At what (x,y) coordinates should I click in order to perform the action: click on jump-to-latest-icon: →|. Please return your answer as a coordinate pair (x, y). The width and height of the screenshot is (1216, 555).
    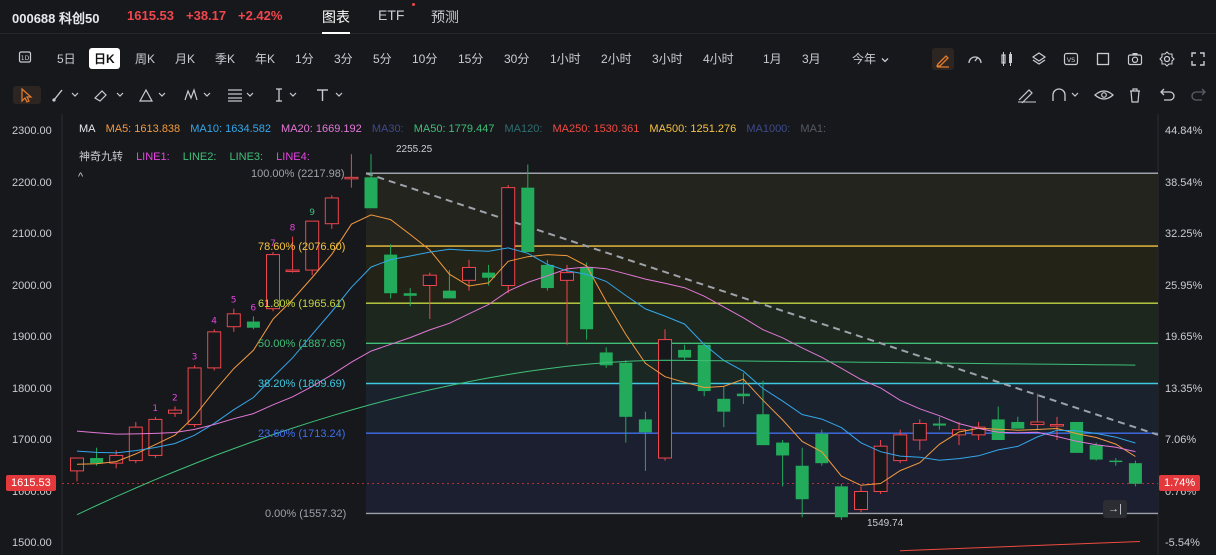
    Looking at the image, I should click on (1115, 509).